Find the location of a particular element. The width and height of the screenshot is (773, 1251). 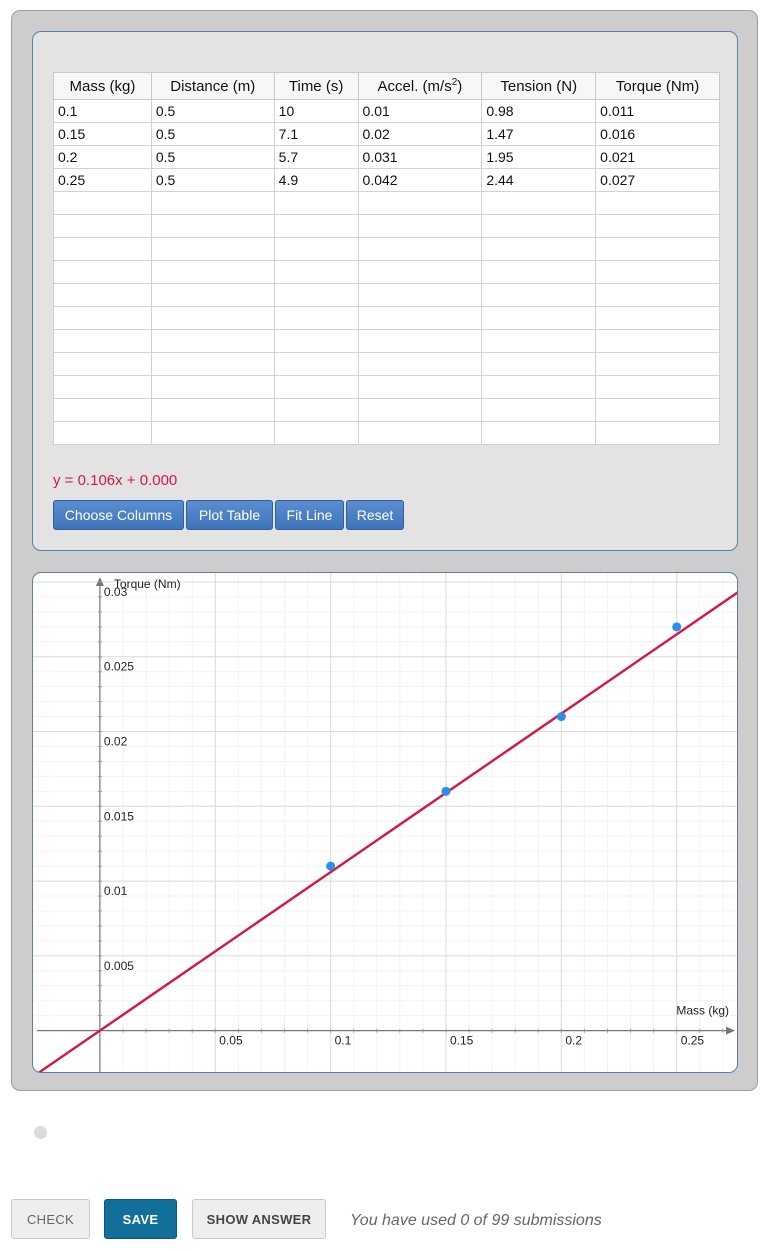

reset-button: Reset is located at coordinates (375, 515).